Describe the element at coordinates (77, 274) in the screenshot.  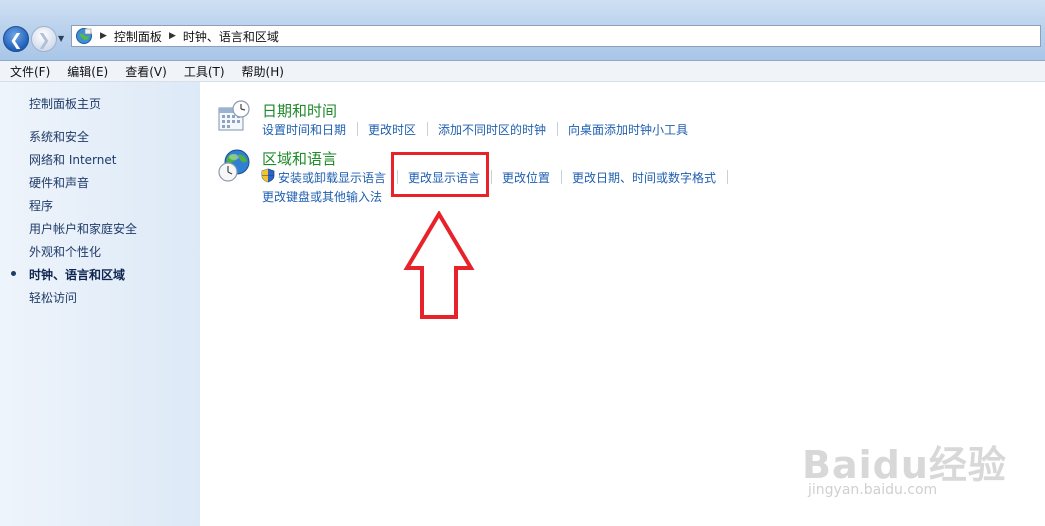
I see `sidebar-item-clock-language-region: 时钟、语言和区域` at that location.